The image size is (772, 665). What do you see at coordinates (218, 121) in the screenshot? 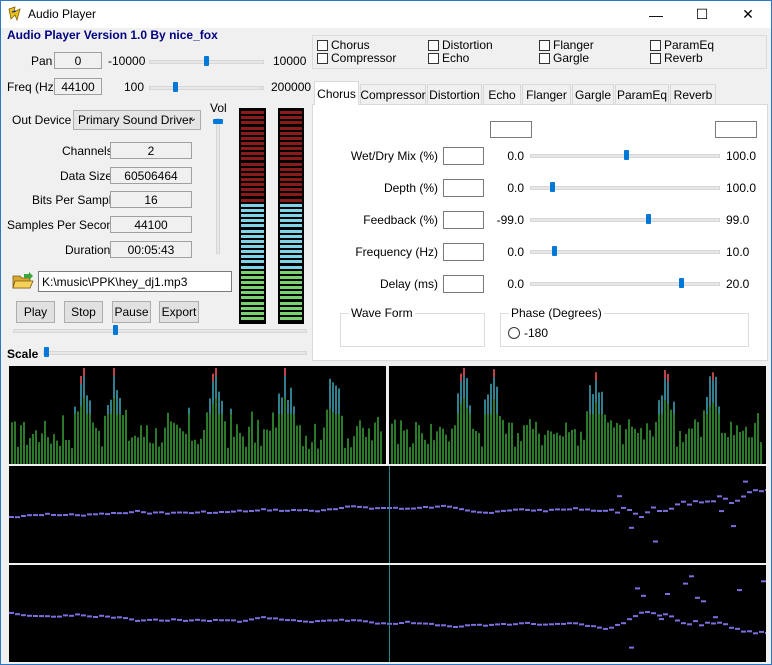
I see `volume-slider-thumb` at bounding box center [218, 121].